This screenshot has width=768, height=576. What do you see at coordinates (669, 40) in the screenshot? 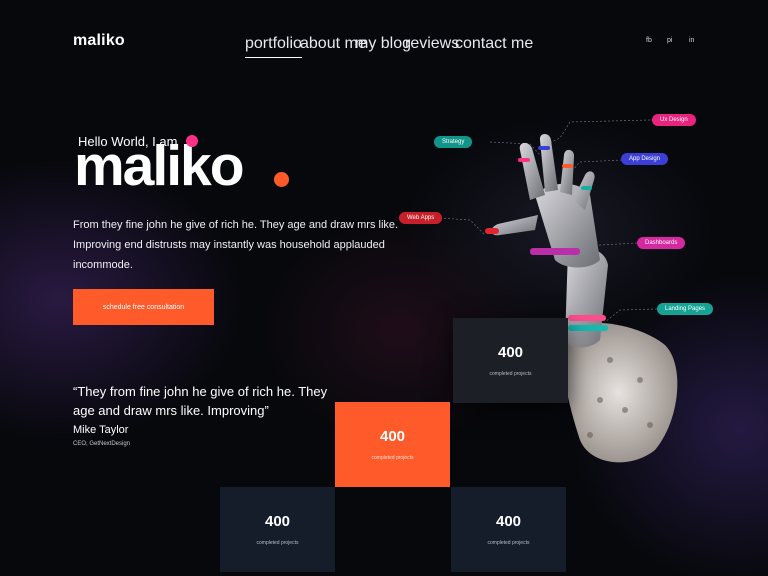
I see `pinterest-link: pi` at bounding box center [669, 40].